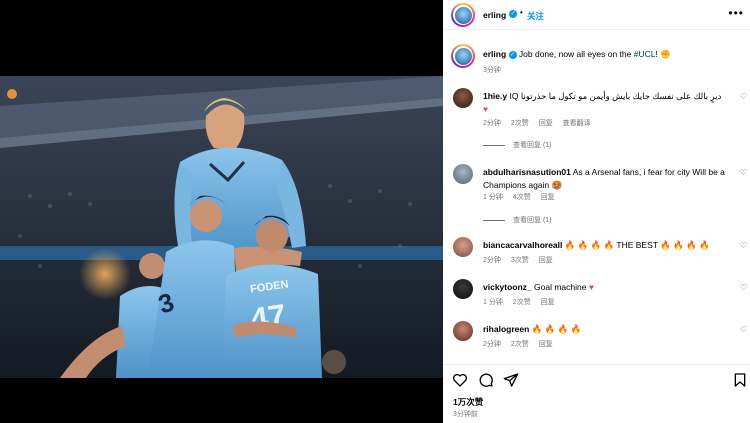 The width and height of the screenshot is (750, 423). Describe the element at coordinates (596, 297) in the screenshot. I see `comment-item: vickytoonz_ Goal machine ♥ 1 分钟 2次赞 回复 ♡` at that location.